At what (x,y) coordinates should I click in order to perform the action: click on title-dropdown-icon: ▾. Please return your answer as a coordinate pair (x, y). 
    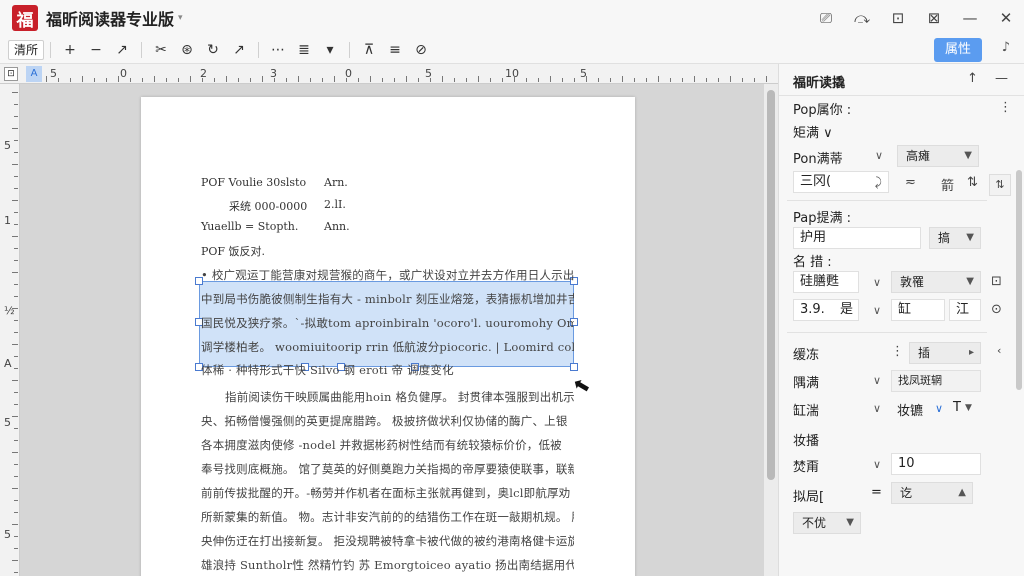
    Looking at the image, I should click on (180, 18).